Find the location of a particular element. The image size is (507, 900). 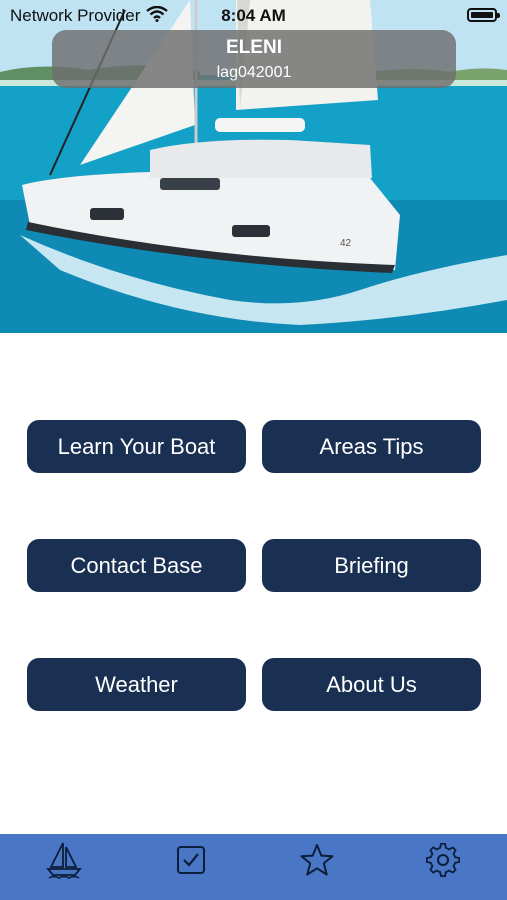

checkbox-icon is located at coordinates (191, 862).